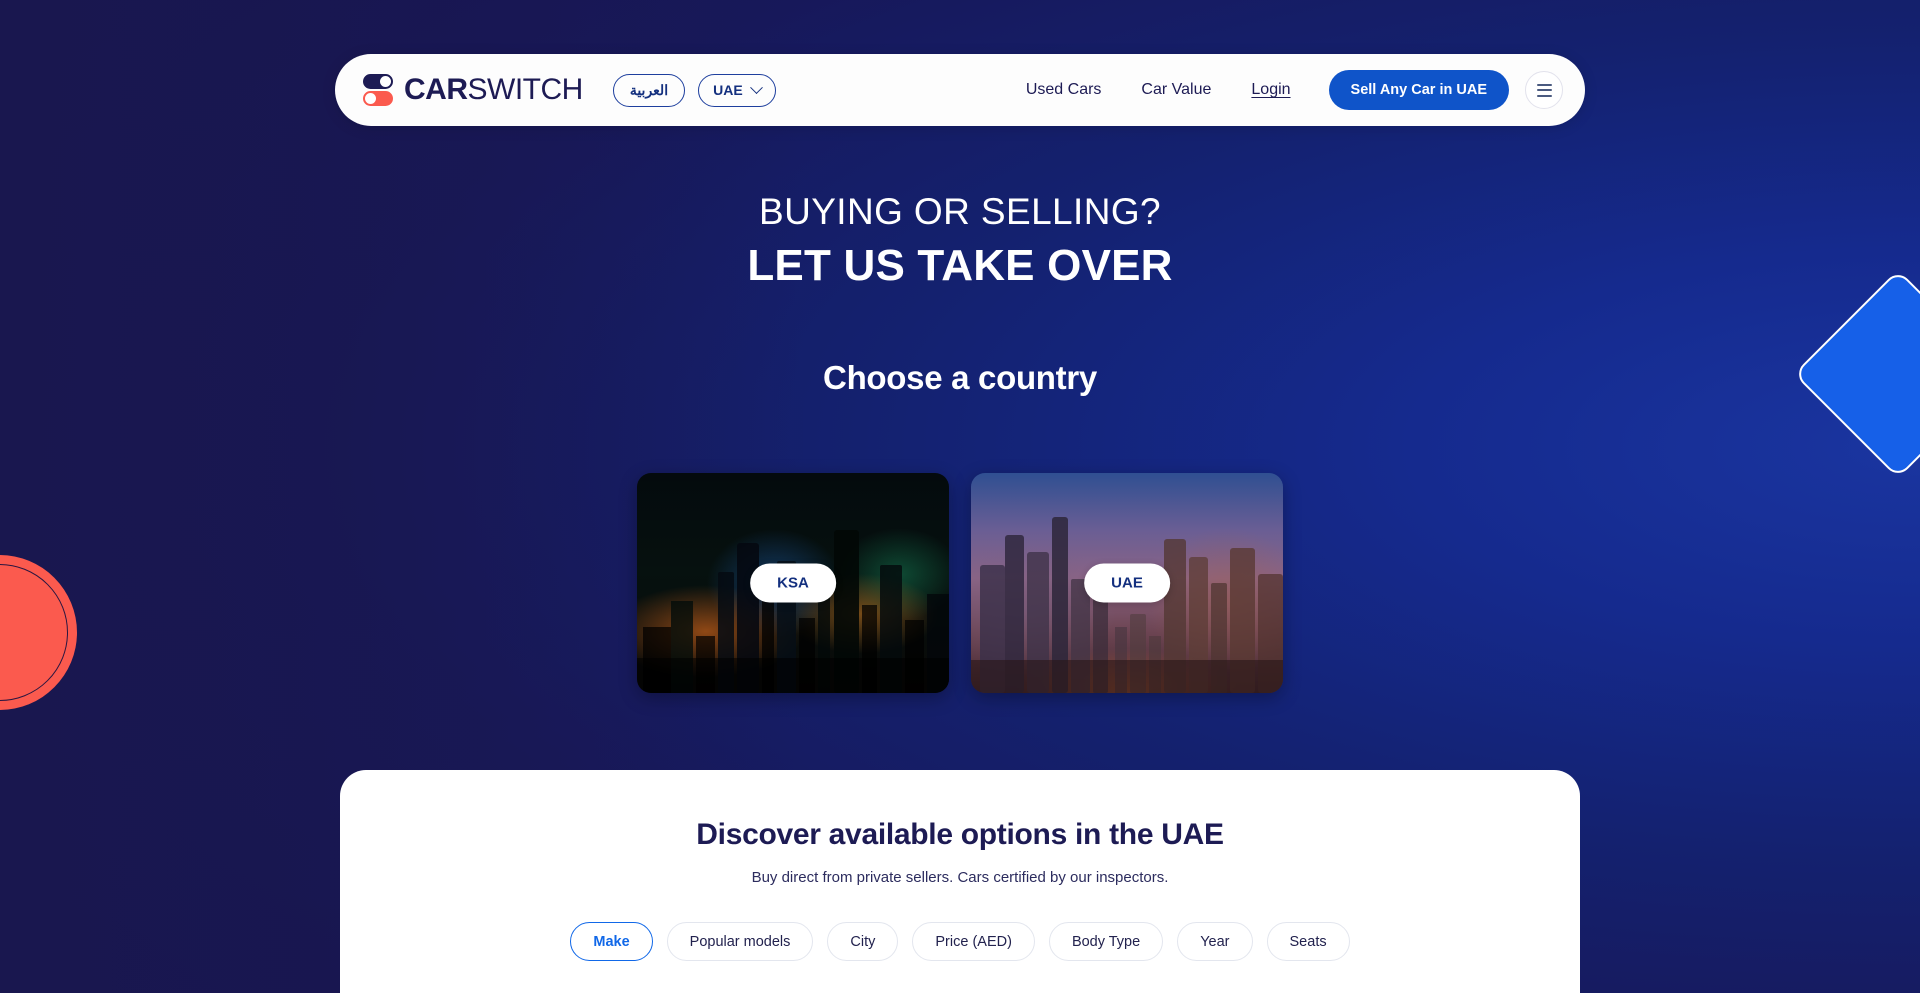 This screenshot has width=1920, height=993. What do you see at coordinates (960, 211) in the screenshot?
I see `hero-headline-light: BUYING OR SELLING?` at bounding box center [960, 211].